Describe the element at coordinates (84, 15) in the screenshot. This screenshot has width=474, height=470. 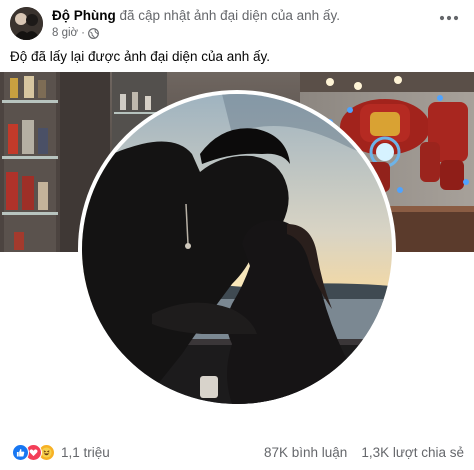
I see `author-name: Độ Phùng` at that location.